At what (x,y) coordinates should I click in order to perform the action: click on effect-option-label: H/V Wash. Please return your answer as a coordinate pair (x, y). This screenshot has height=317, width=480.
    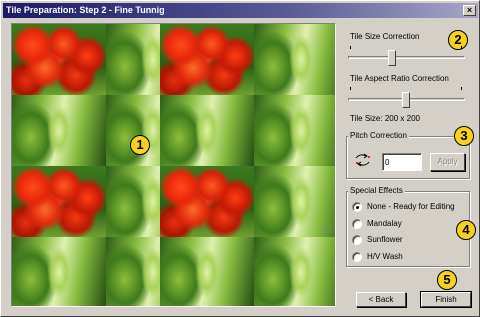
    Looking at the image, I should click on (385, 256).